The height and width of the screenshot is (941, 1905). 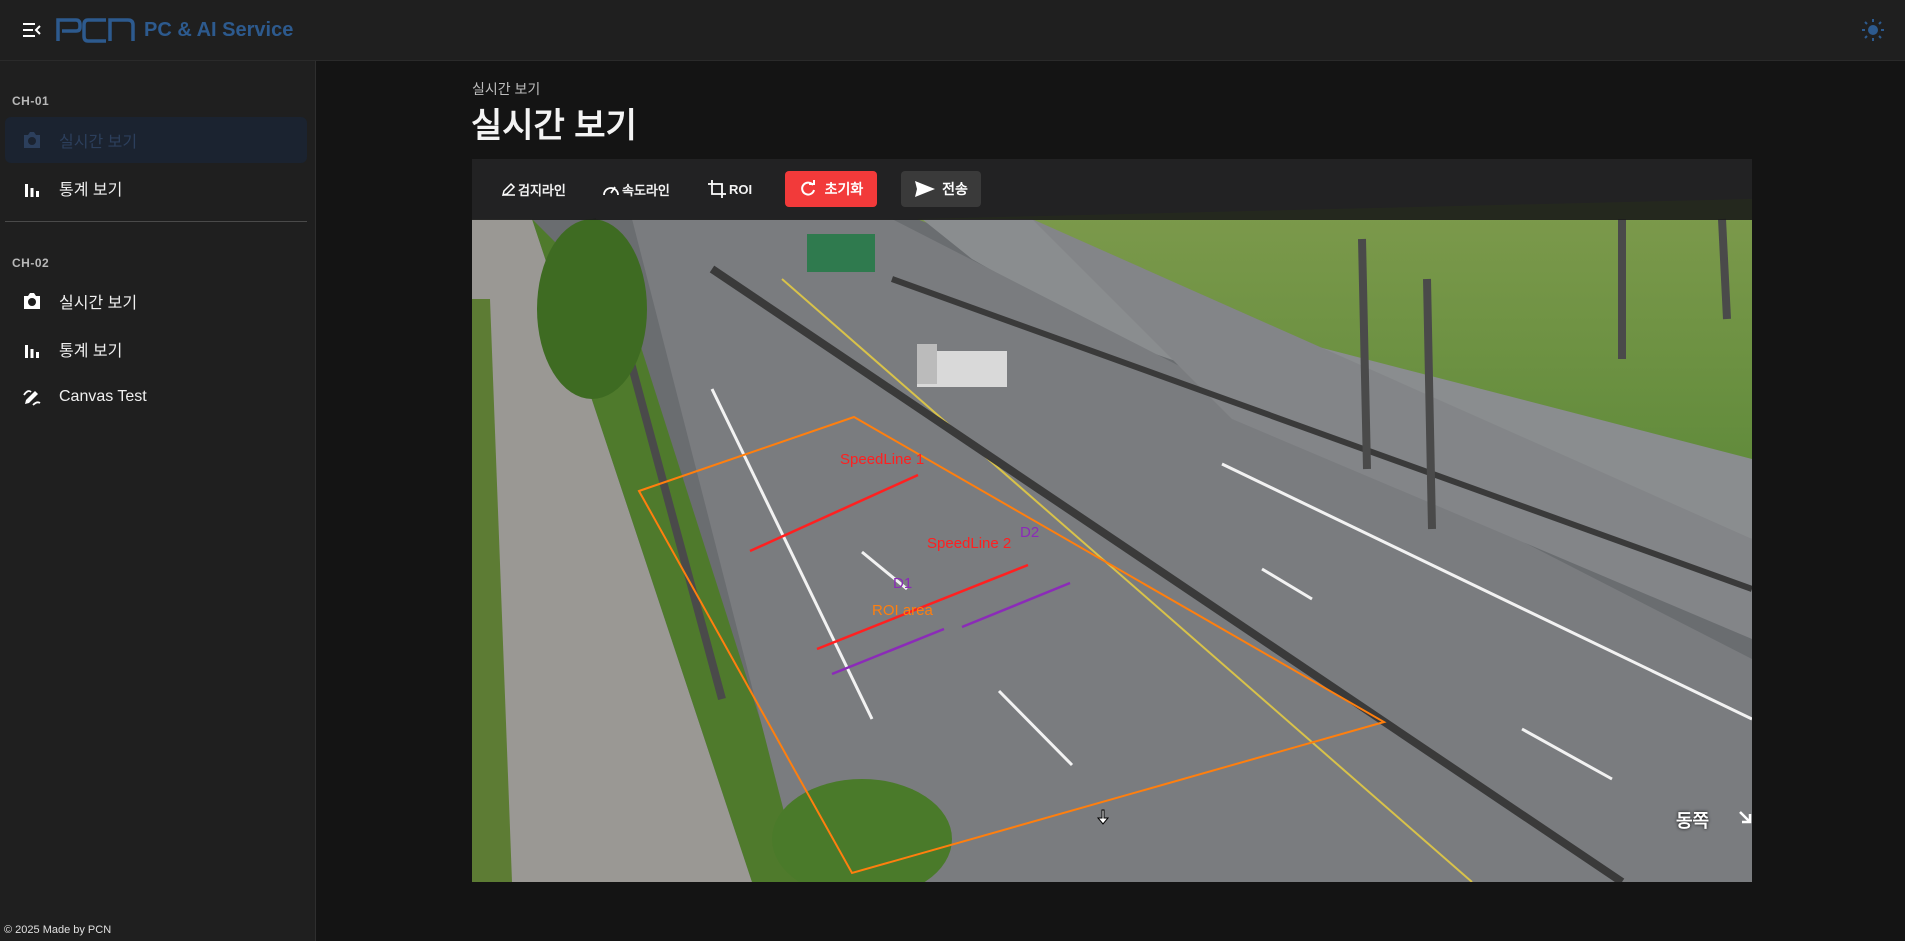 I want to click on d1-label: D1, so click(x=902, y=583).